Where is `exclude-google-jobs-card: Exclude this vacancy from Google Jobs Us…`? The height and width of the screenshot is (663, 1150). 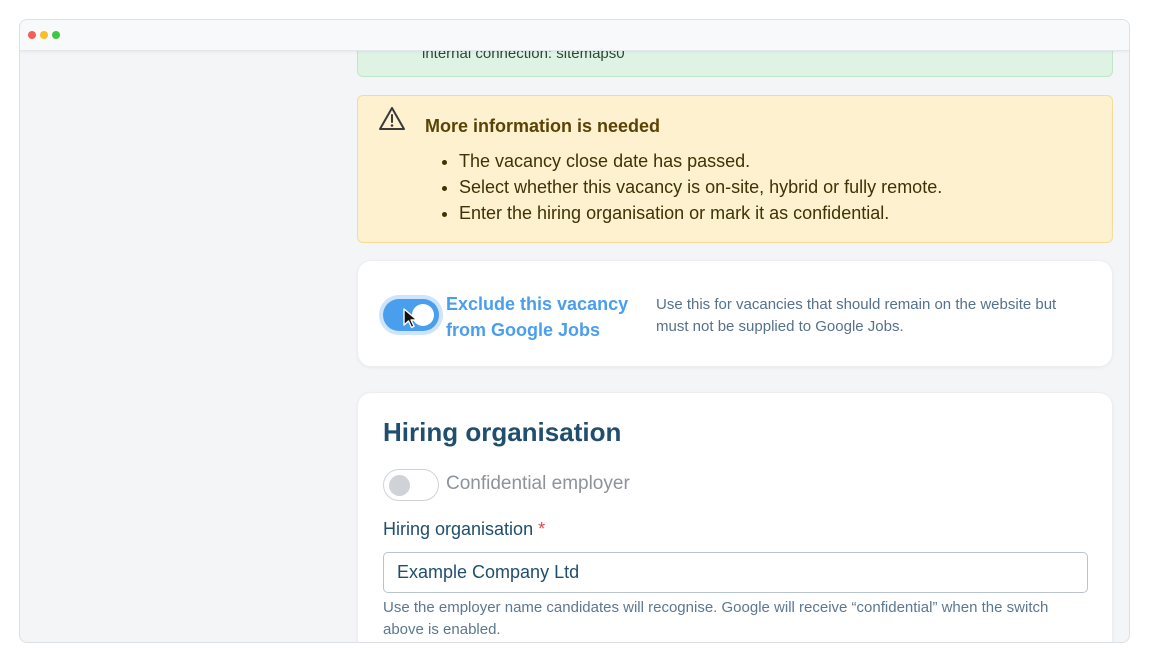
exclude-google-jobs-card: Exclude this vacancy from Google Jobs Us… is located at coordinates (735, 313).